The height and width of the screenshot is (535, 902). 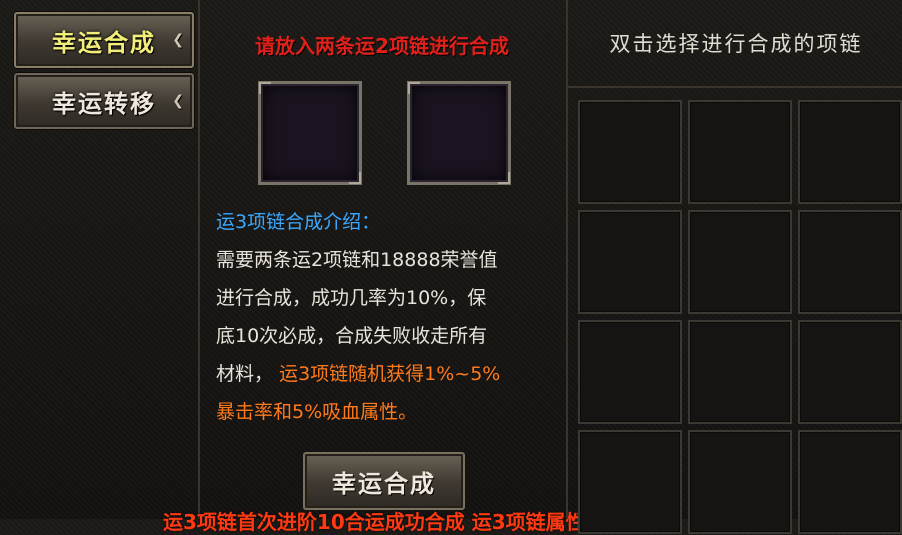 I want to click on tab-lucky-transfer-label: 幸运转移, so click(x=104, y=103).